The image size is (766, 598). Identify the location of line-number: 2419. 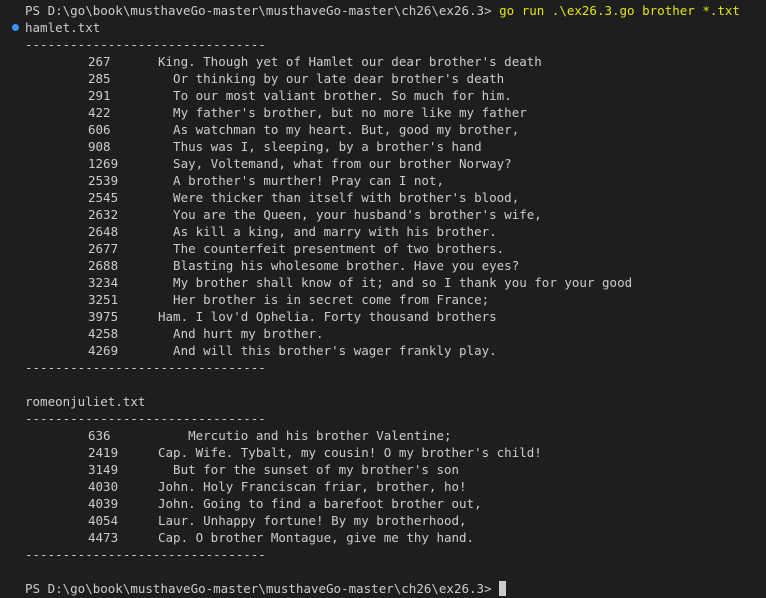
(103, 452).